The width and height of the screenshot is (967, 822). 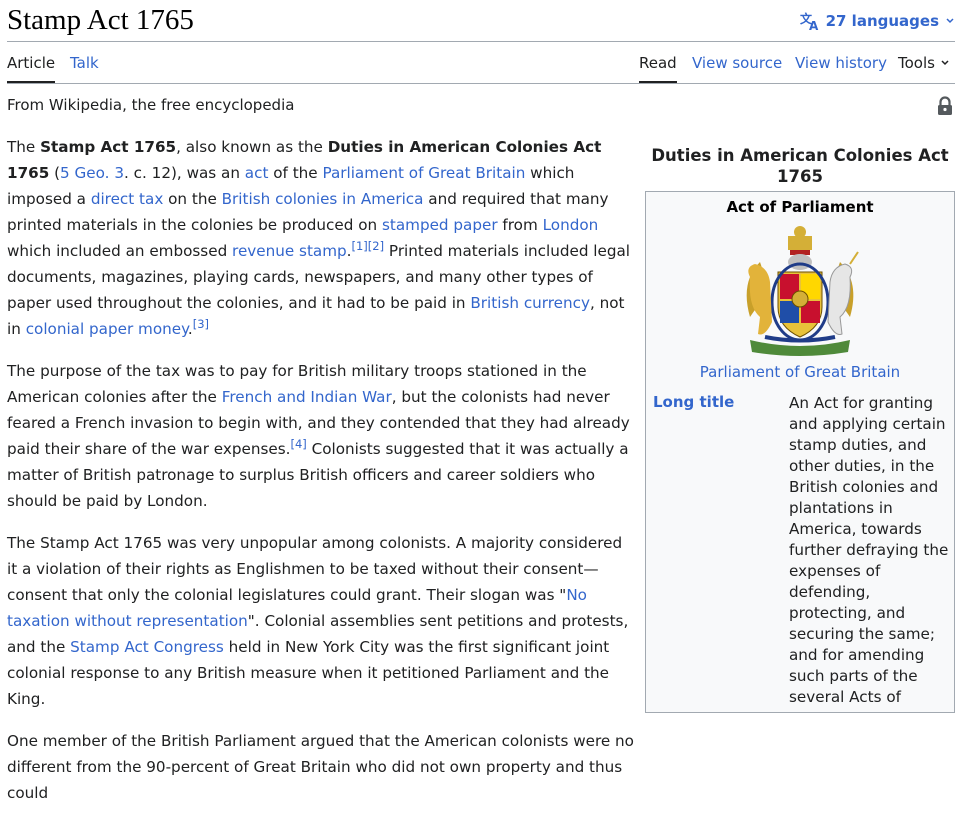 What do you see at coordinates (92, 173) in the screenshot?
I see `article-link: 5 Geo. 3` at bounding box center [92, 173].